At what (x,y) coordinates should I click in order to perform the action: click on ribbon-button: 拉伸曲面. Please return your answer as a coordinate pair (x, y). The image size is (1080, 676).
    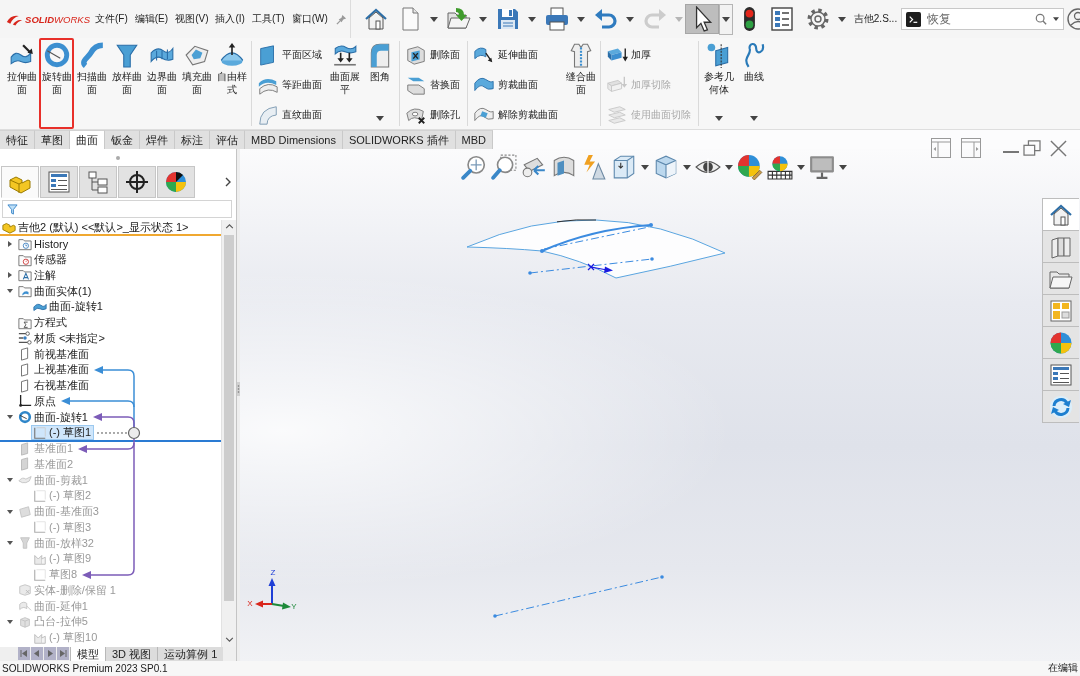
    Looking at the image, I should click on (21, 83).